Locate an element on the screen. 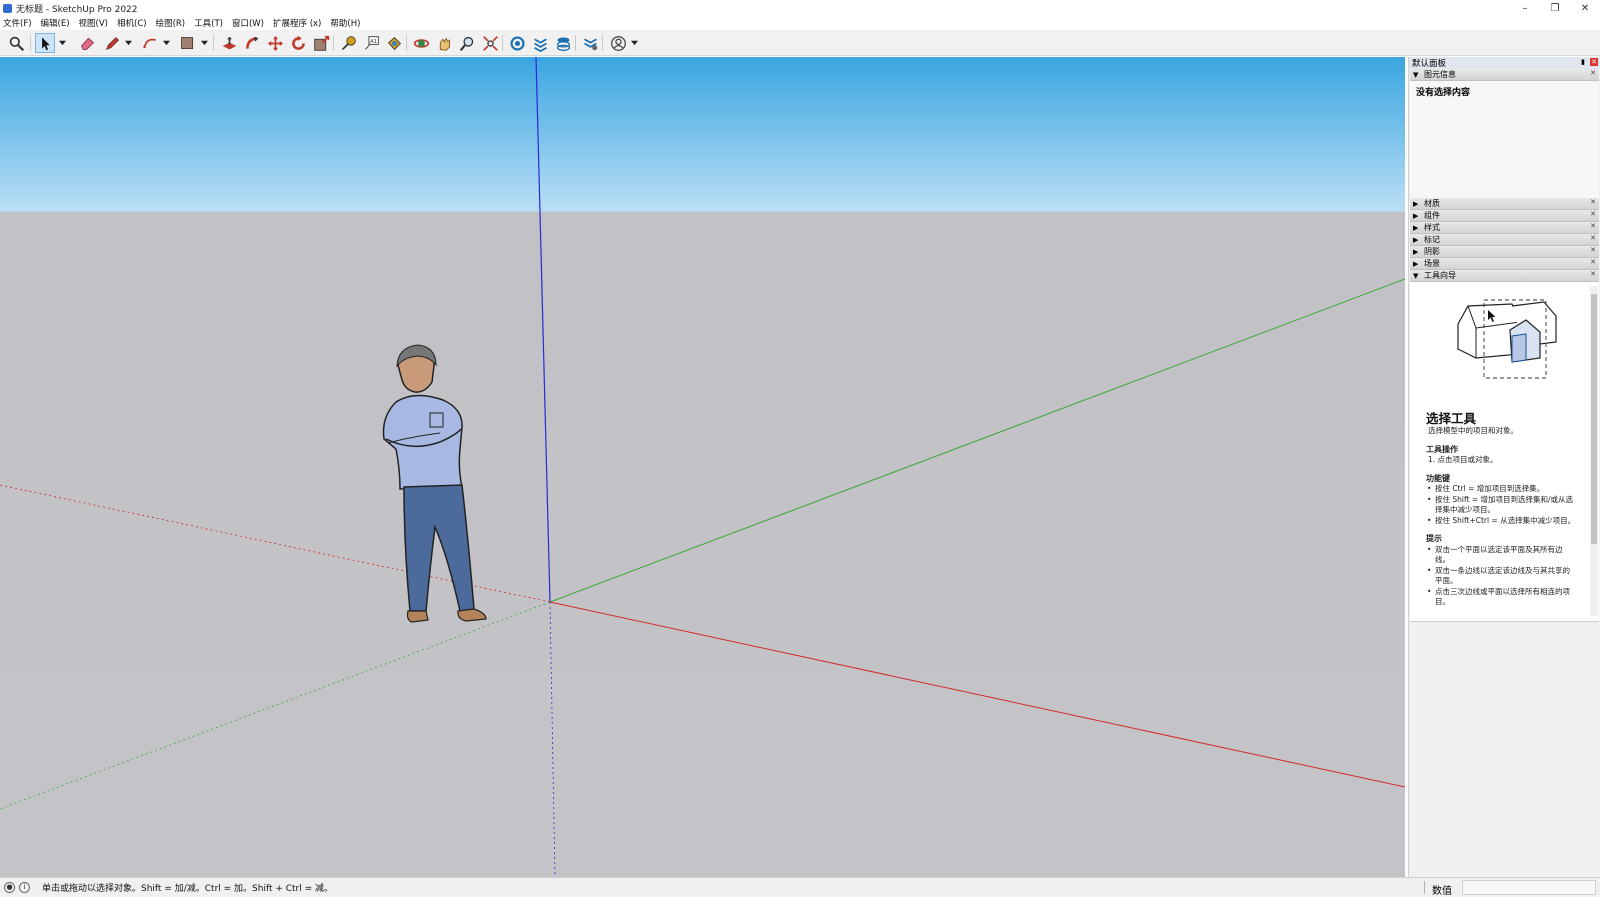 Image resolution: width=1600 pixels, height=897 pixels. warehouse-icon is located at coordinates (517, 43).